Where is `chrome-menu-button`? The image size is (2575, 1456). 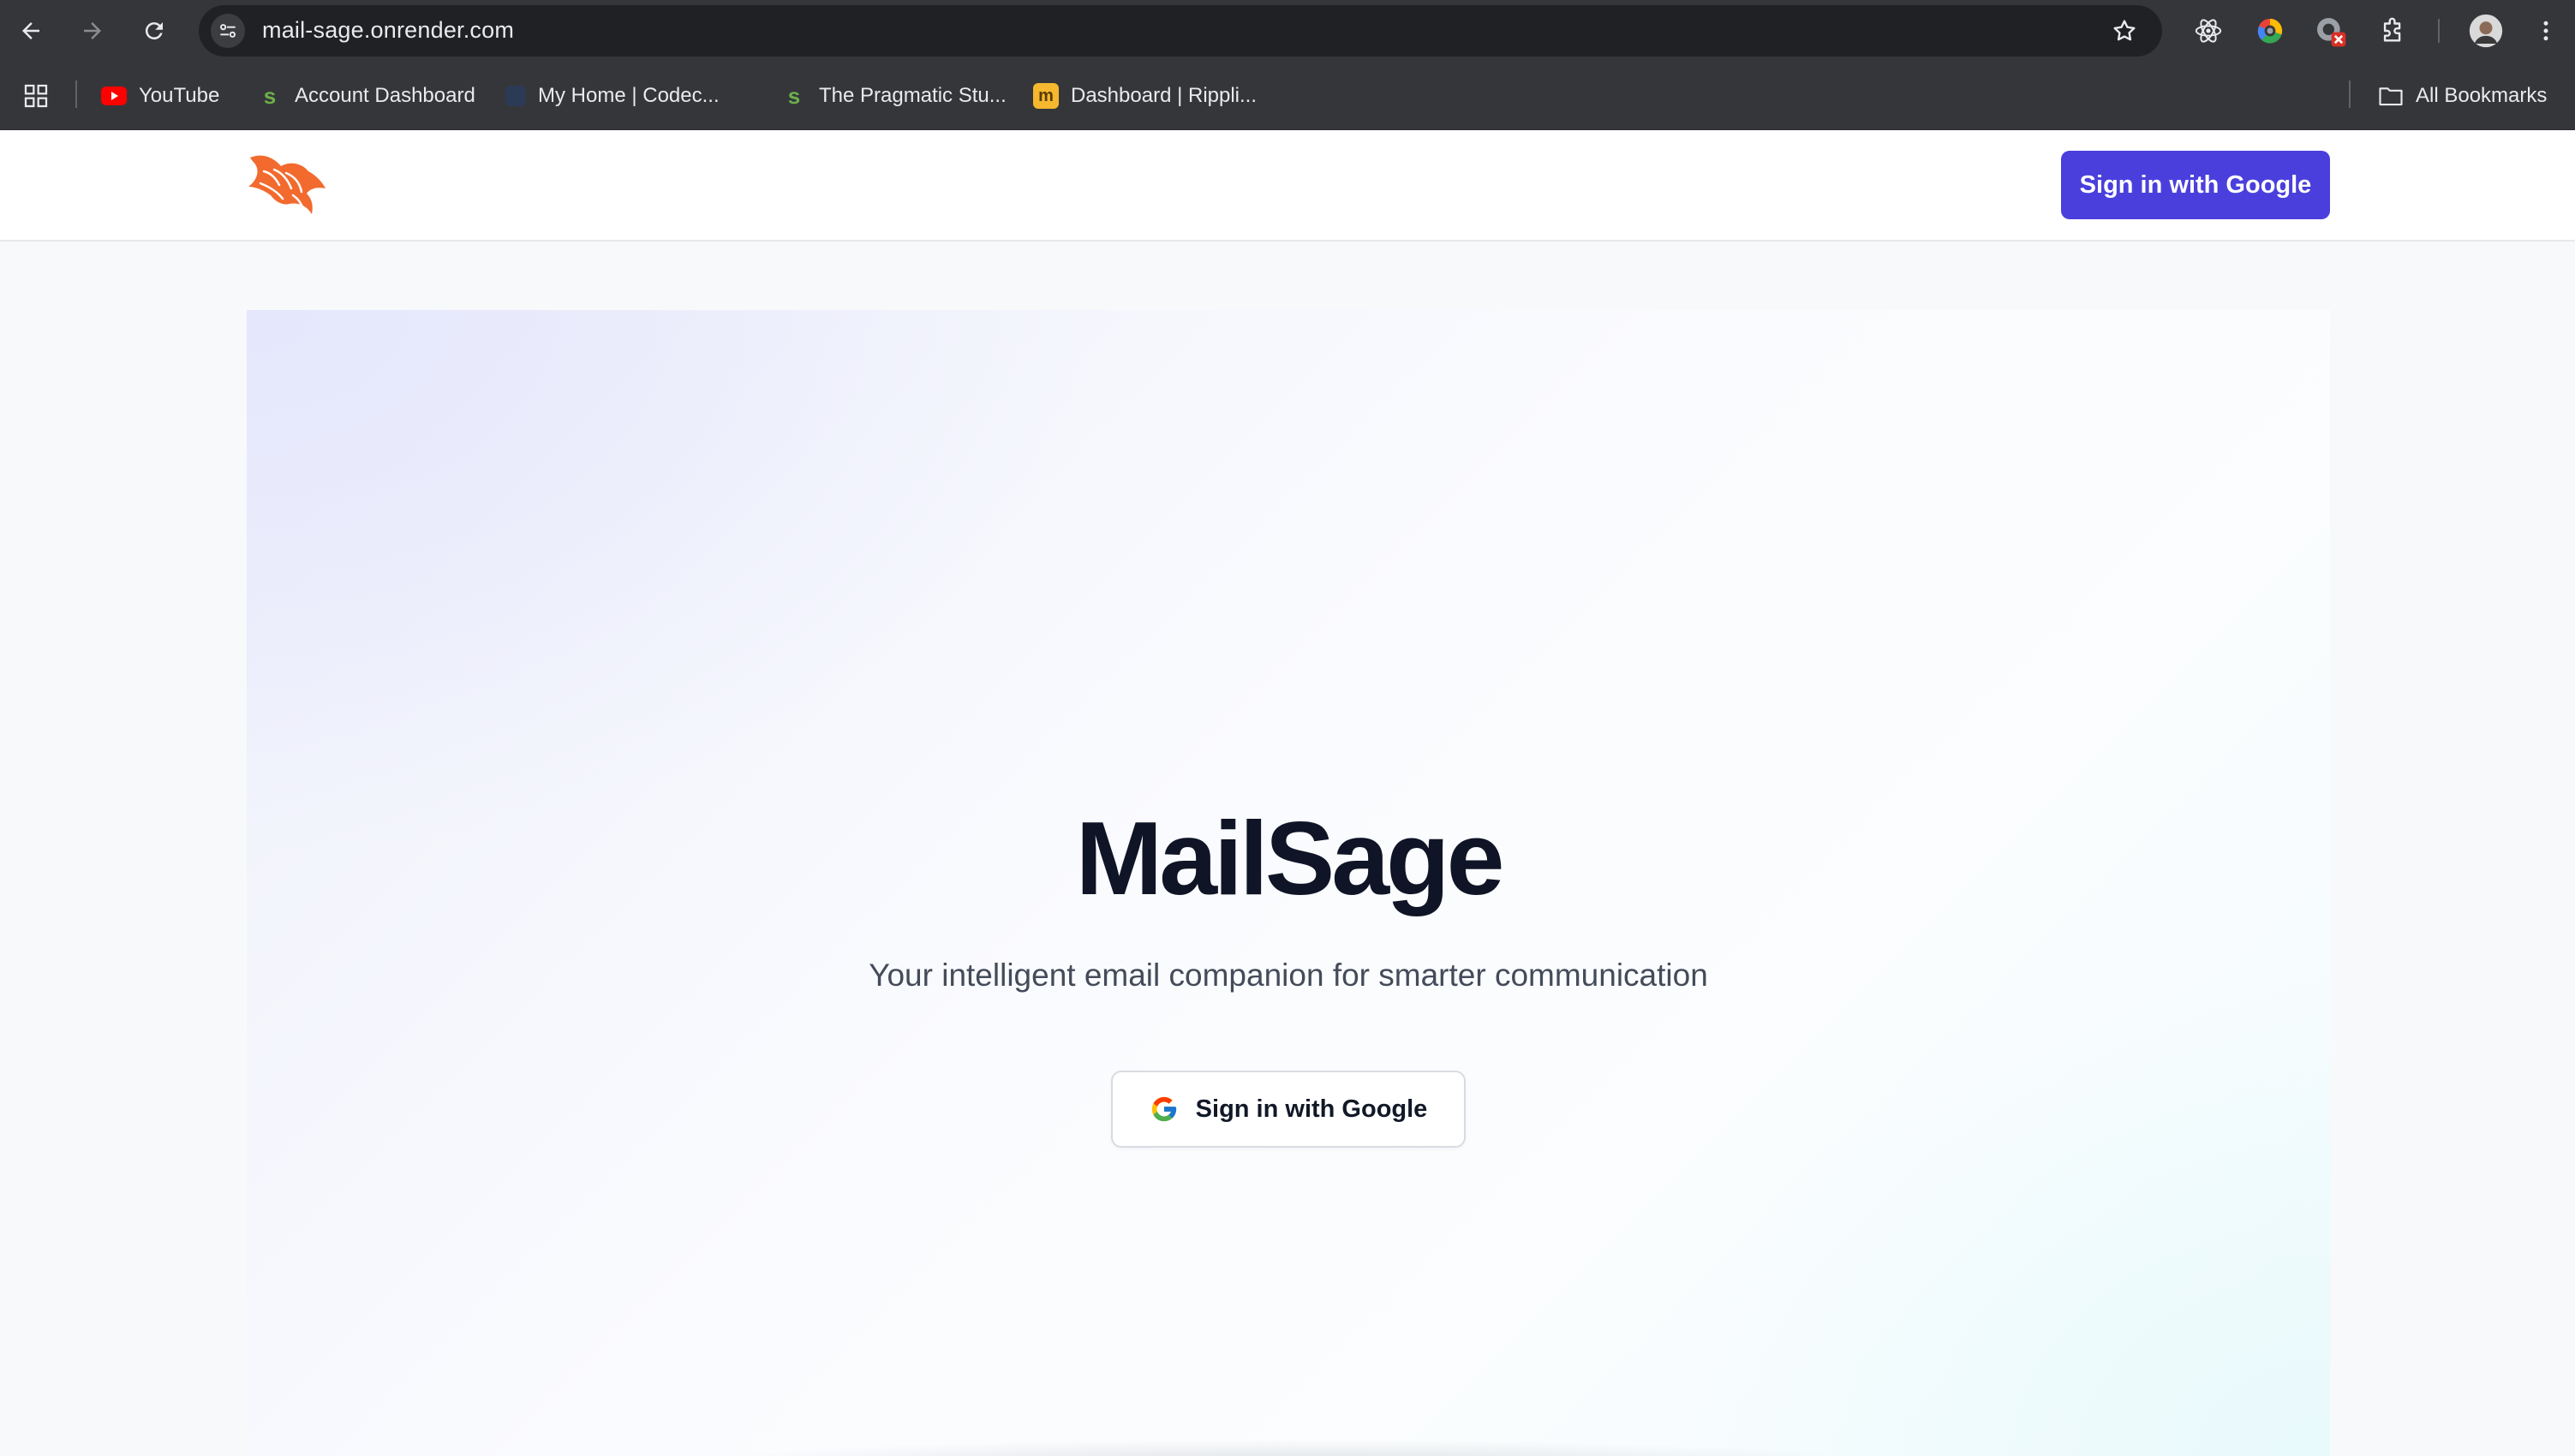
chrome-menu-button is located at coordinates (2546, 31).